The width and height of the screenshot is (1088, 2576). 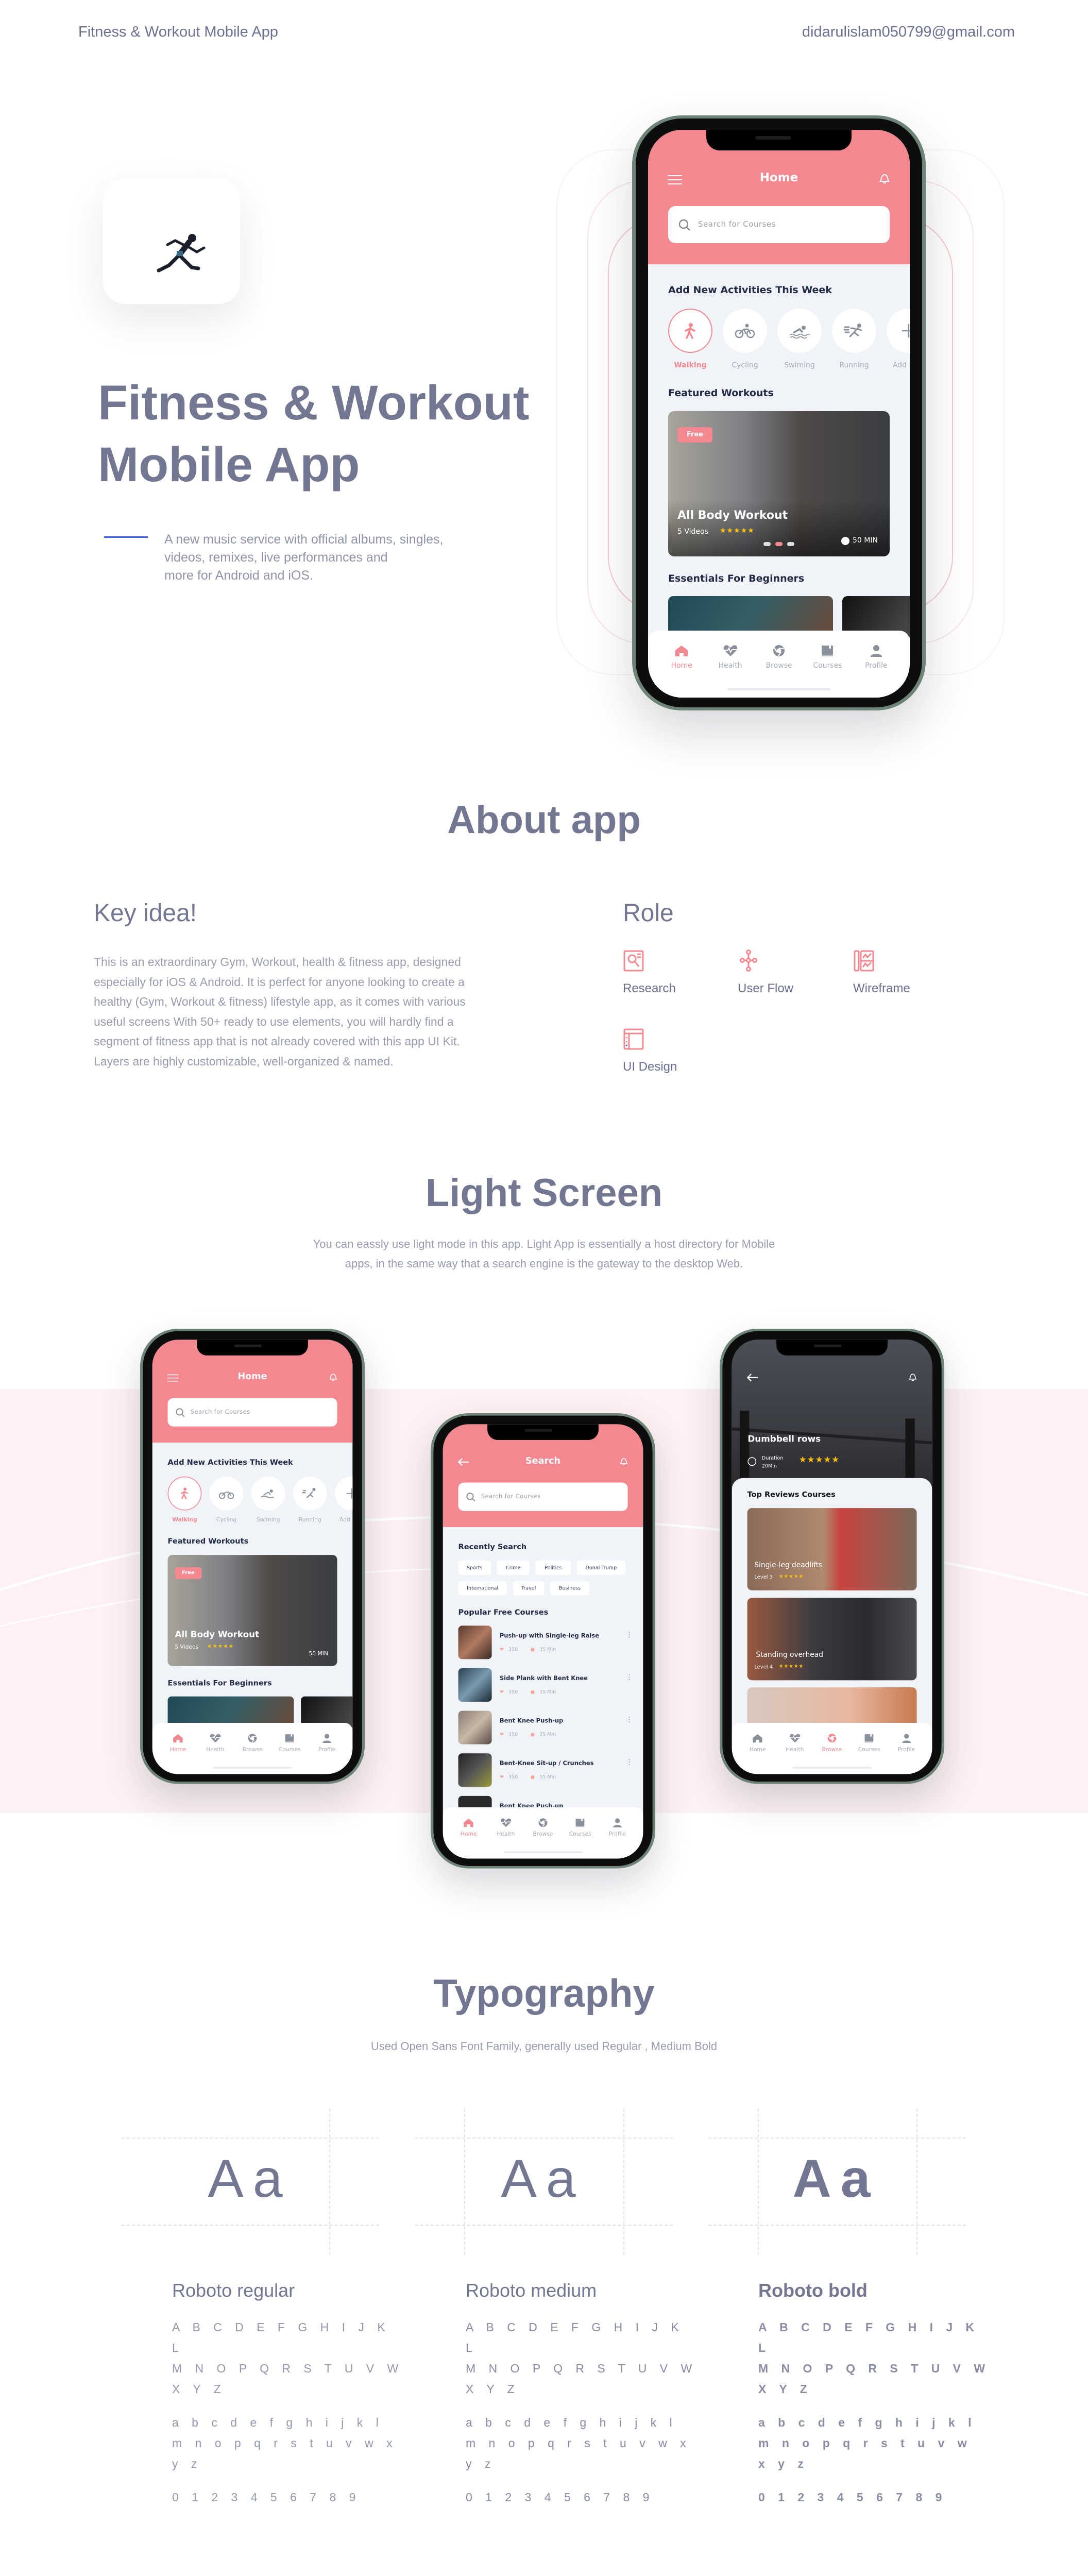 What do you see at coordinates (475, 1685) in the screenshot?
I see `course-thumbnail` at bounding box center [475, 1685].